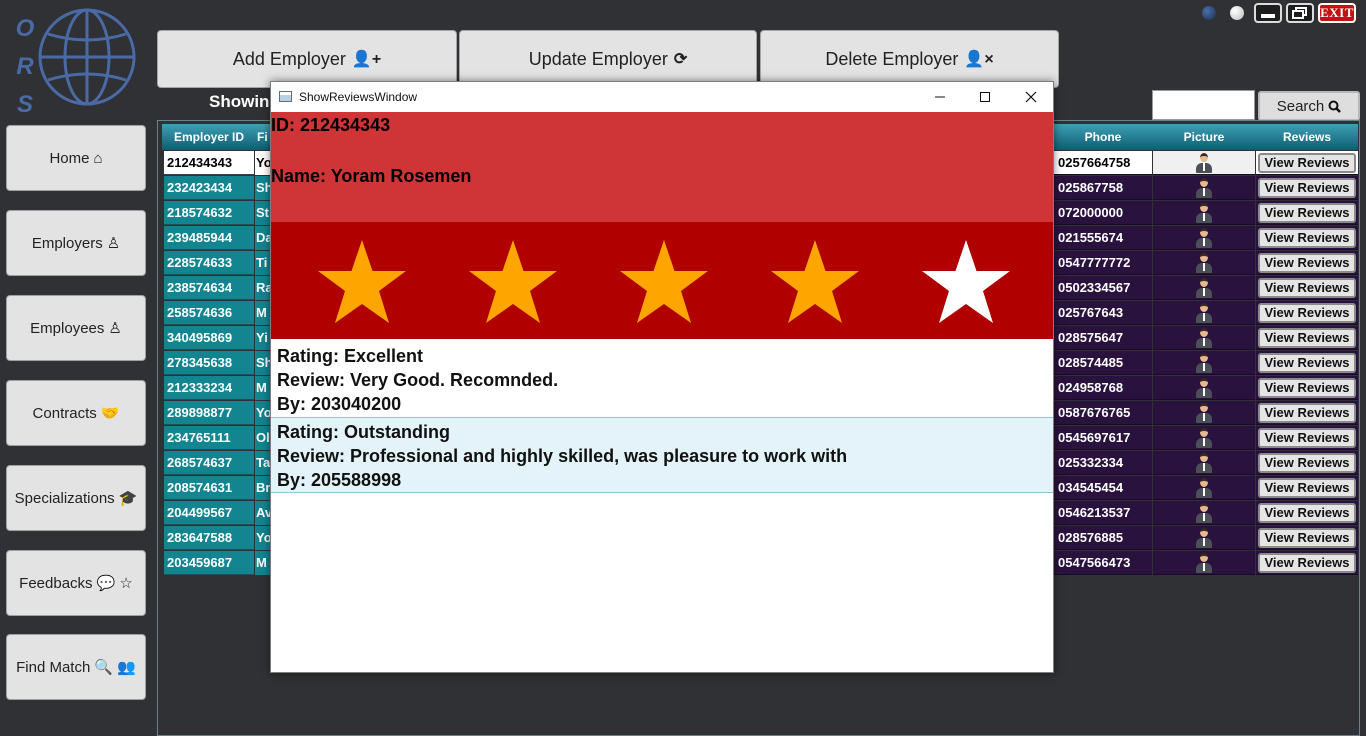 The width and height of the screenshot is (1366, 736). Describe the element at coordinates (209, 263) in the screenshot. I see `cell-employer-id: 228574633` at that location.